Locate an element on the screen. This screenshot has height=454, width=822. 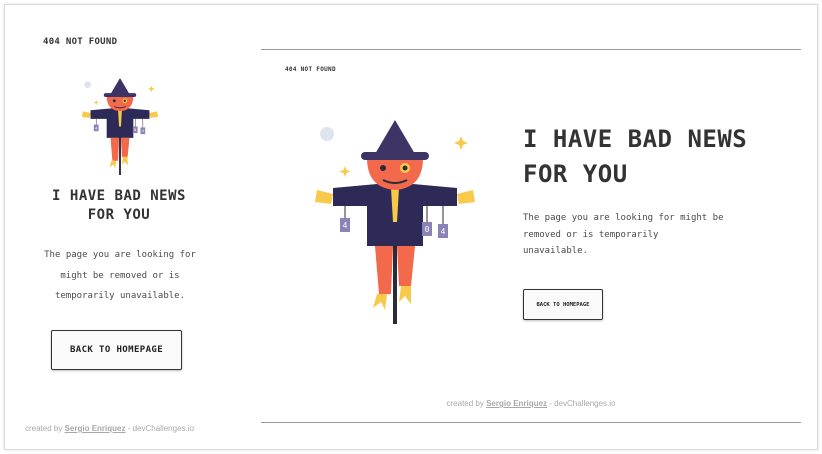
description-line: might be removed or is is located at coordinates (120, 275).